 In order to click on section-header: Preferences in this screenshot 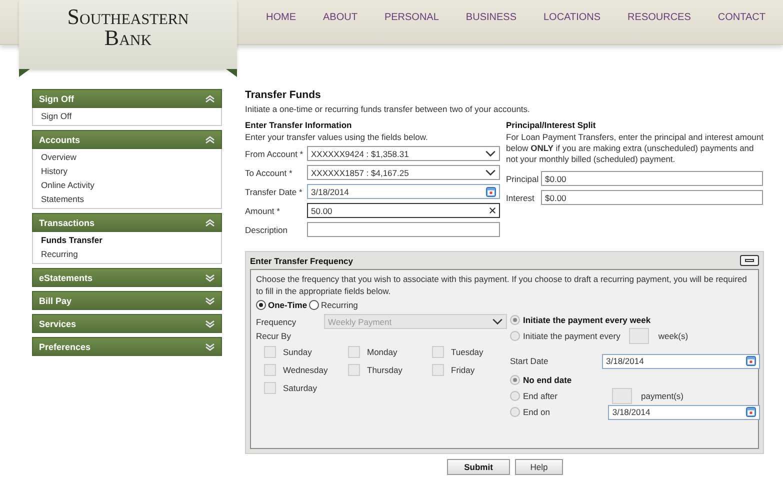, I will do `click(127, 346)`.